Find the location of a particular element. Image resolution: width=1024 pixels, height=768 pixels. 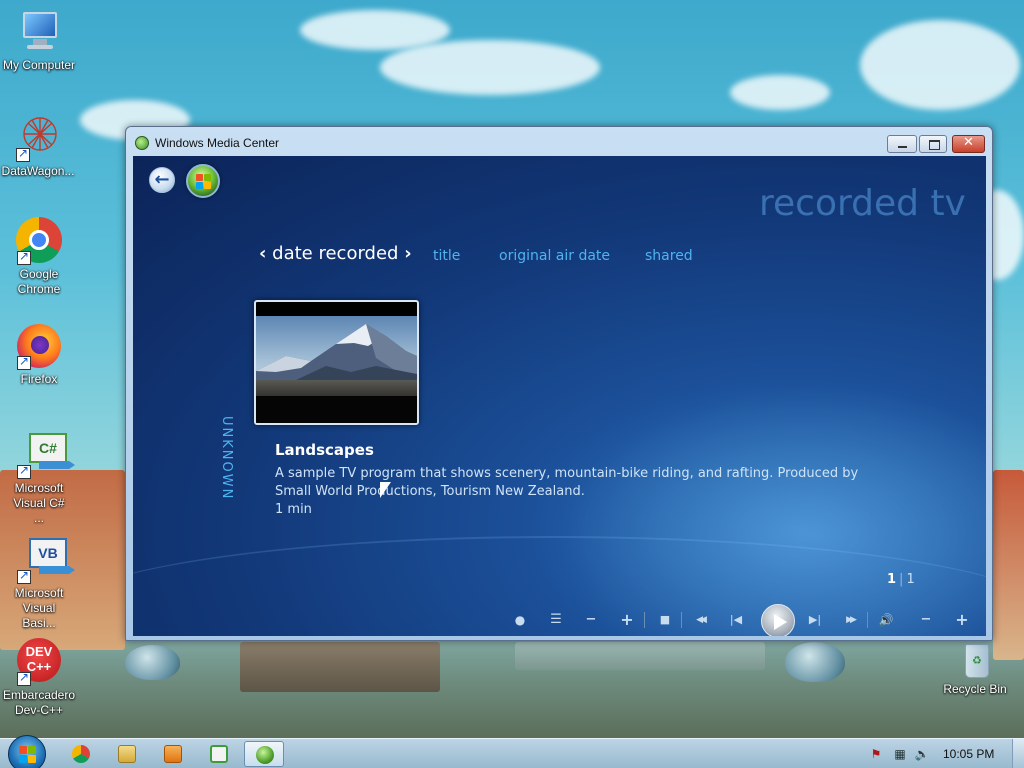

page-counter: 1 | 1 is located at coordinates (901, 579).